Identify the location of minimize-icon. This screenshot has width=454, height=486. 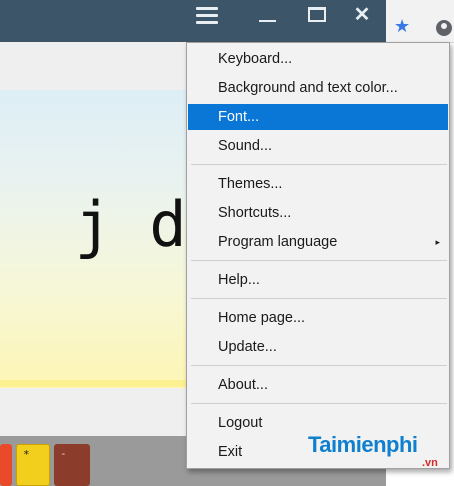
(267, 21).